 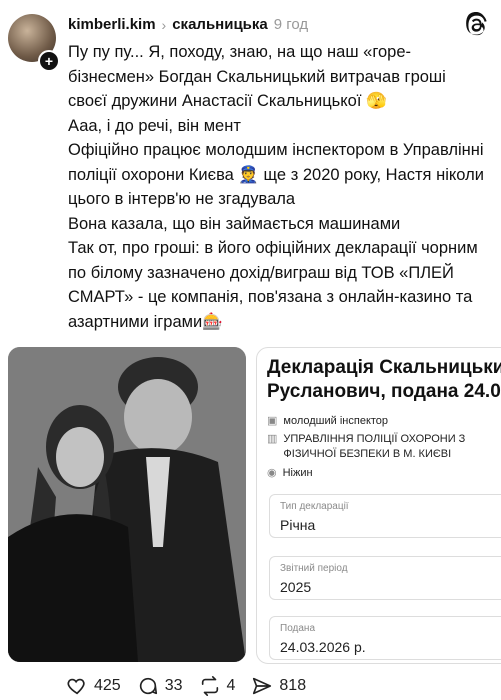 What do you see at coordinates (262, 686) in the screenshot?
I see `send-icon` at bounding box center [262, 686].